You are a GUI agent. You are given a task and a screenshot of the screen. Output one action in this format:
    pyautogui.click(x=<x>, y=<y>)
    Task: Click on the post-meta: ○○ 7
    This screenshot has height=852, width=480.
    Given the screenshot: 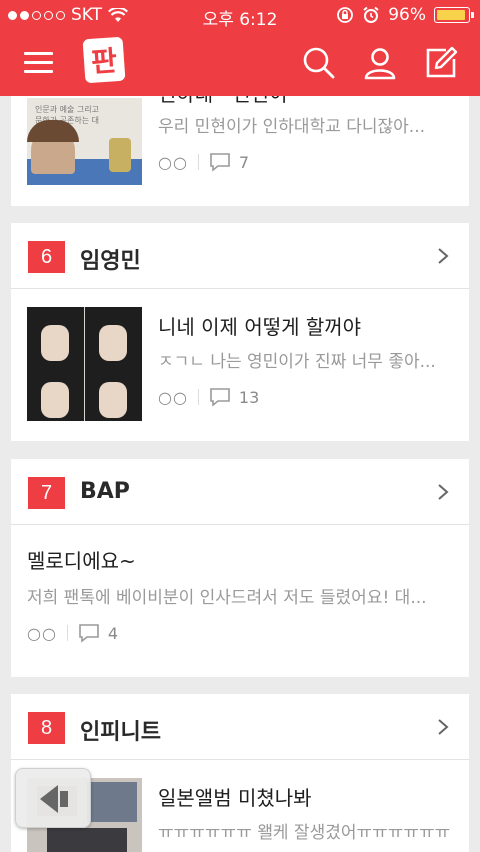 What is the action you would take?
    pyautogui.click(x=203, y=162)
    